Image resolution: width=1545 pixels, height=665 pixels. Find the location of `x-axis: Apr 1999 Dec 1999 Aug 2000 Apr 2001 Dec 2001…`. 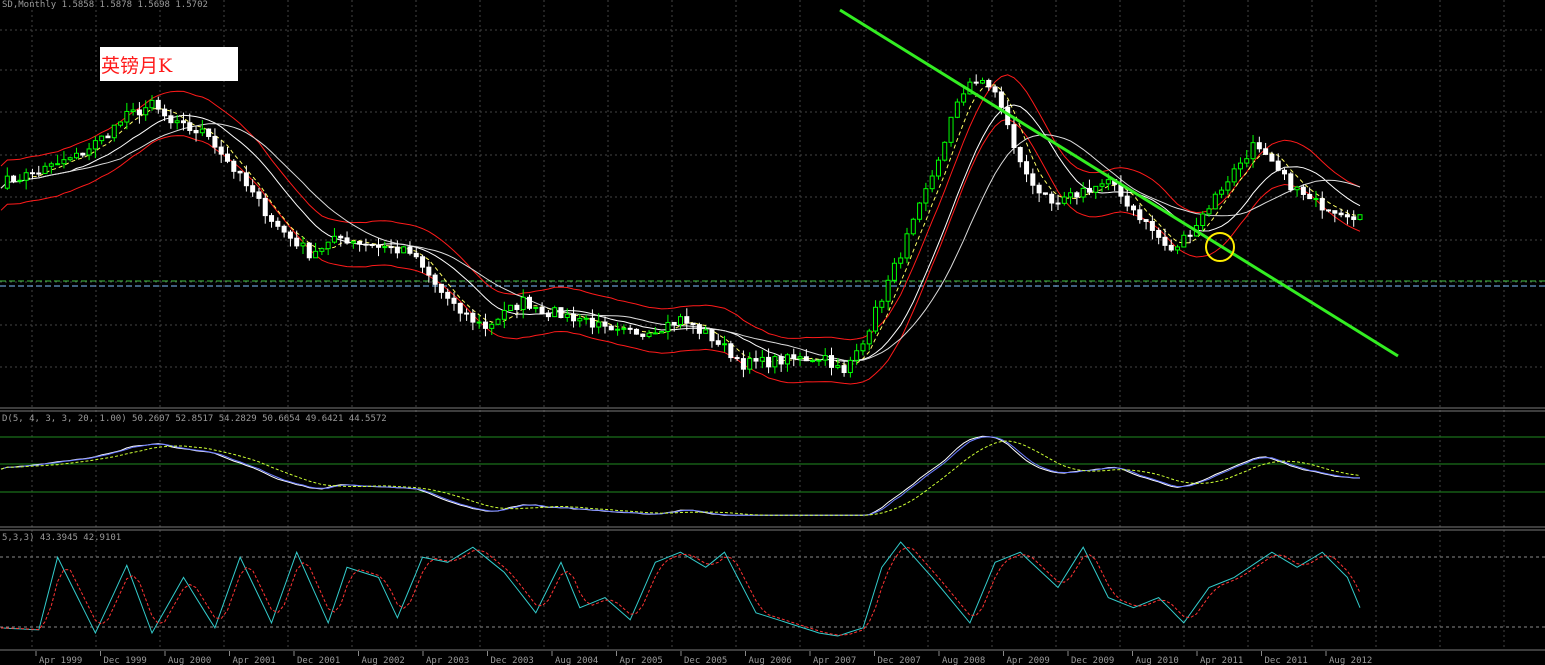

x-axis: Apr 1999 Dec 1999 Aug 2000 Apr 2001 Dec 2001… is located at coordinates (772, 658).